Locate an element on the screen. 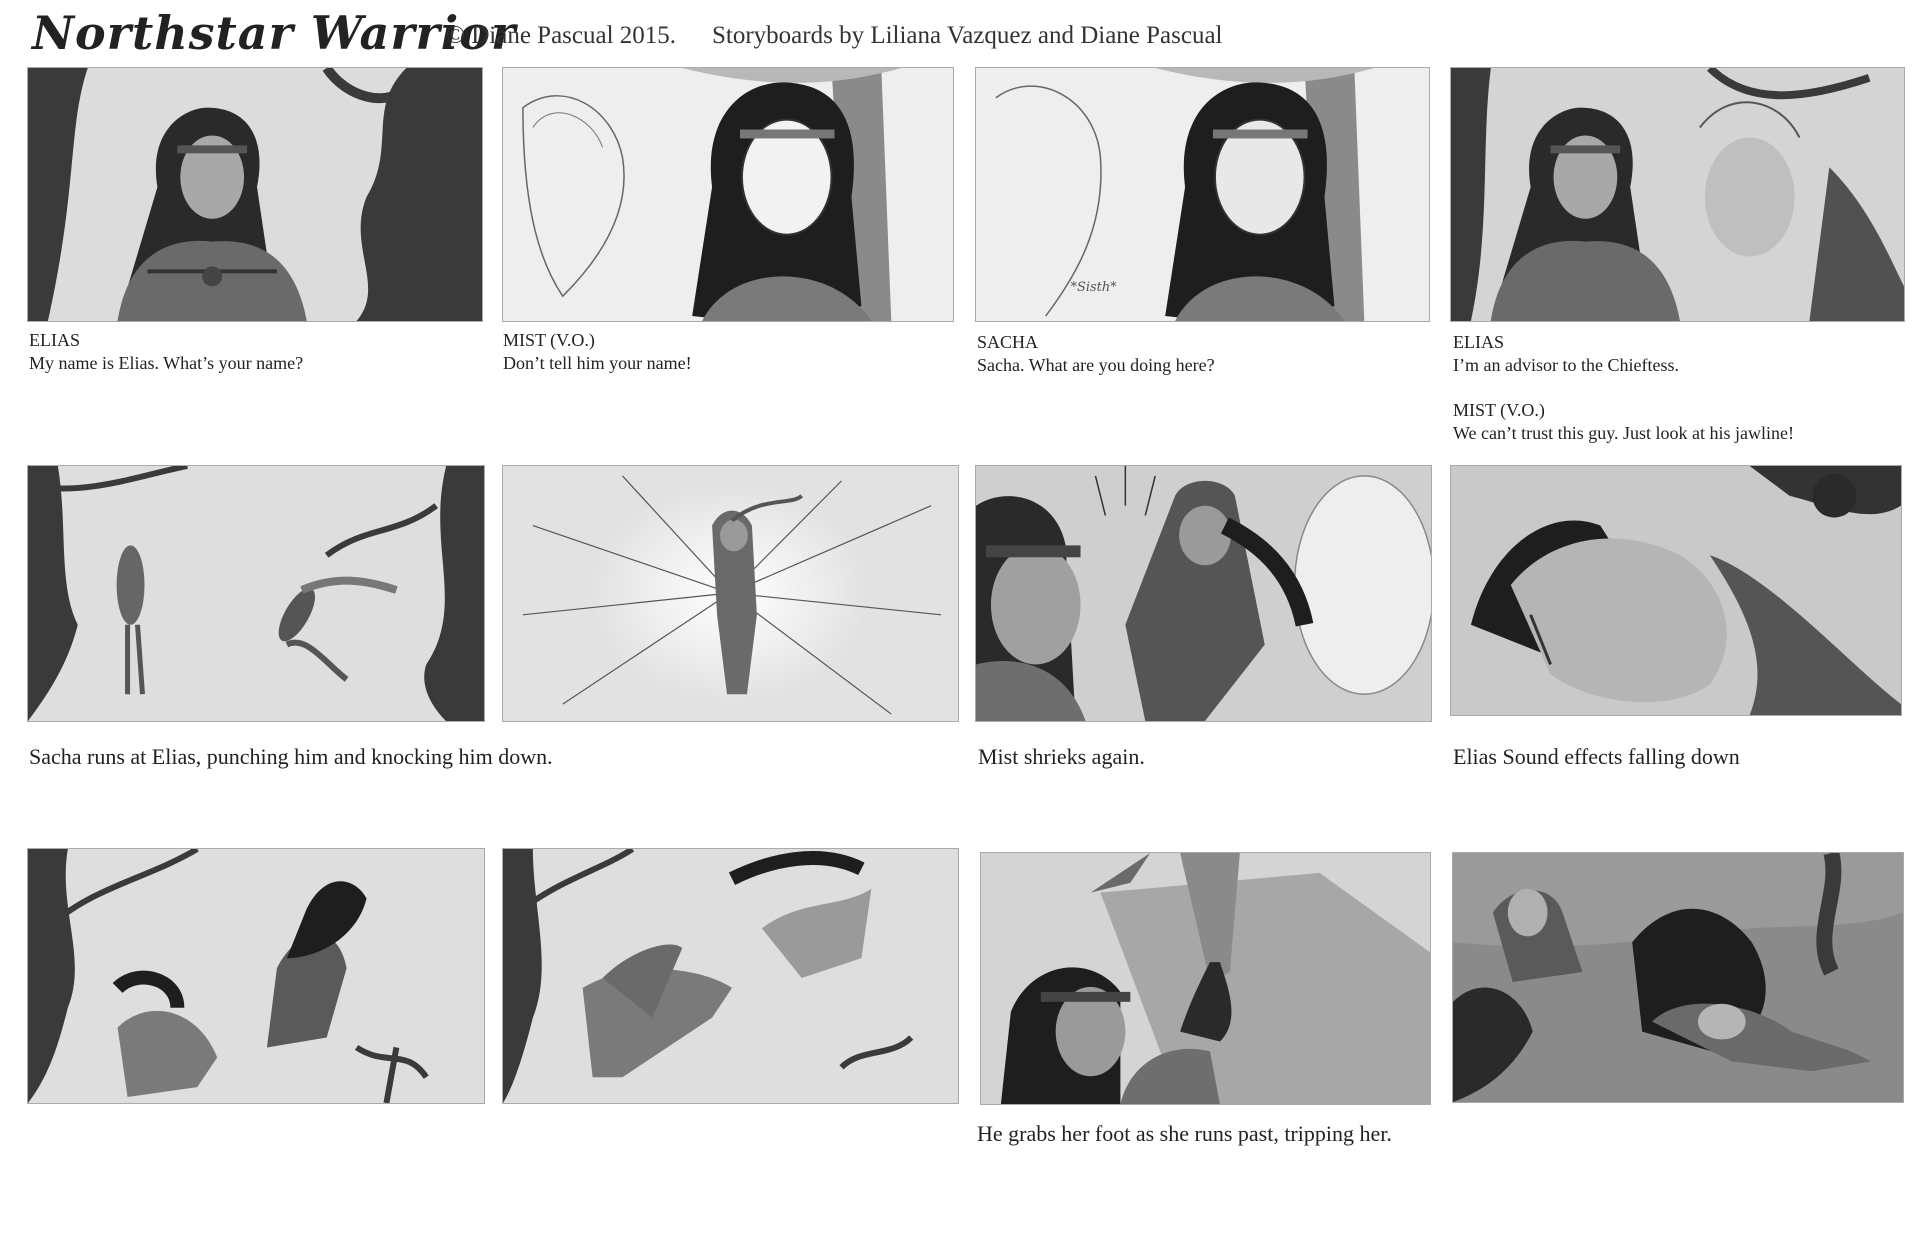 The image size is (1920, 1237). panel-4-elias-and-mist is located at coordinates (1677, 194).